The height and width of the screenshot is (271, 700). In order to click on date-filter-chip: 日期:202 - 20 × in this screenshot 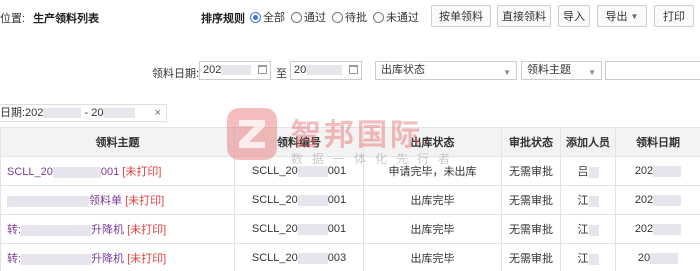, I will do `click(83, 113)`.